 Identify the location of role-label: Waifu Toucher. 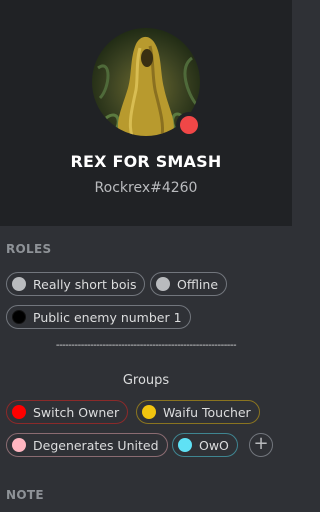
(207, 412).